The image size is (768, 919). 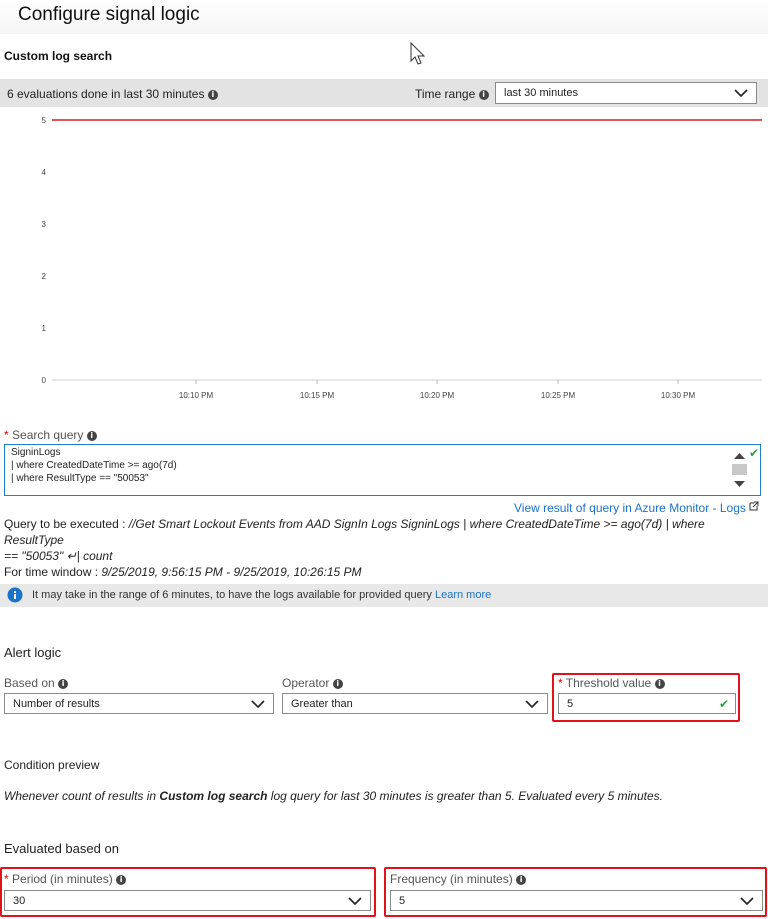 I want to click on based-on-select: Number of results, so click(x=139, y=703).